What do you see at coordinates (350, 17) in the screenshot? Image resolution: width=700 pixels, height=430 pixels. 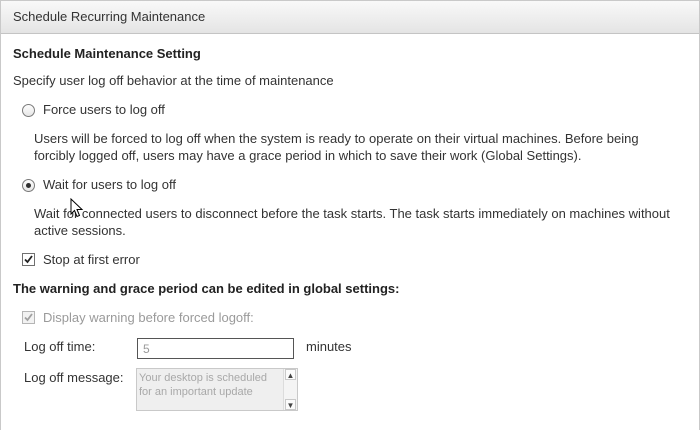 I see `dialog-titlebar: Schedule Recurring Maintenance` at bounding box center [350, 17].